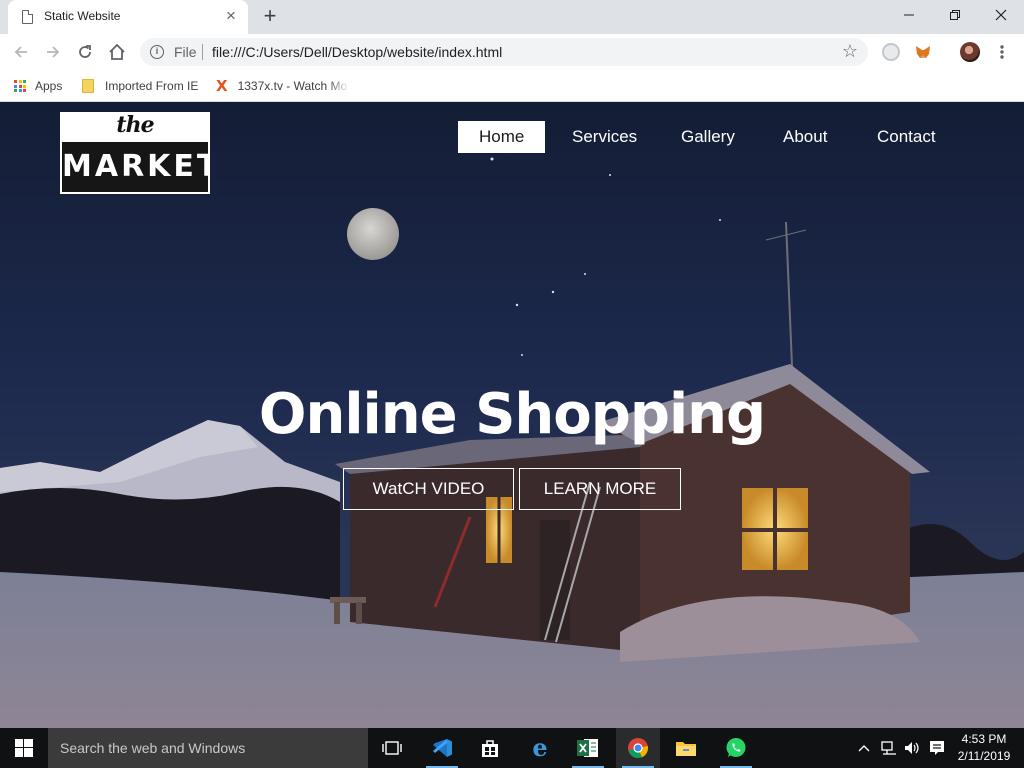 The width and height of the screenshot is (1024, 768). Describe the element at coordinates (889, 748) in the screenshot. I see `network-icon` at that location.